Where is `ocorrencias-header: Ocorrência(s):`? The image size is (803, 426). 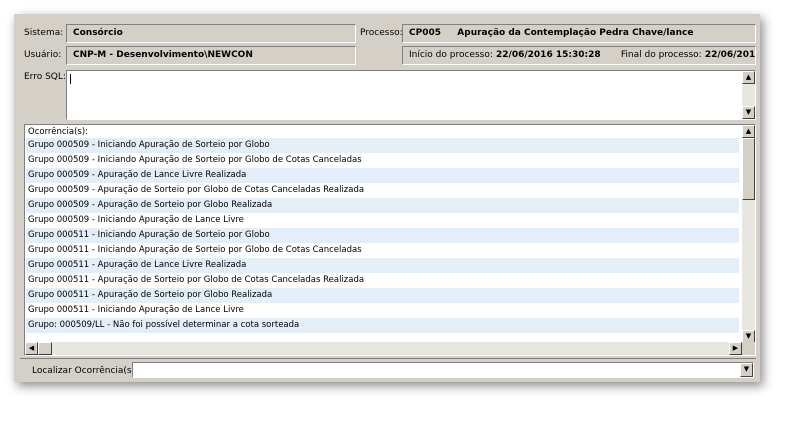 ocorrencias-header: Ocorrência(s): is located at coordinates (383, 132).